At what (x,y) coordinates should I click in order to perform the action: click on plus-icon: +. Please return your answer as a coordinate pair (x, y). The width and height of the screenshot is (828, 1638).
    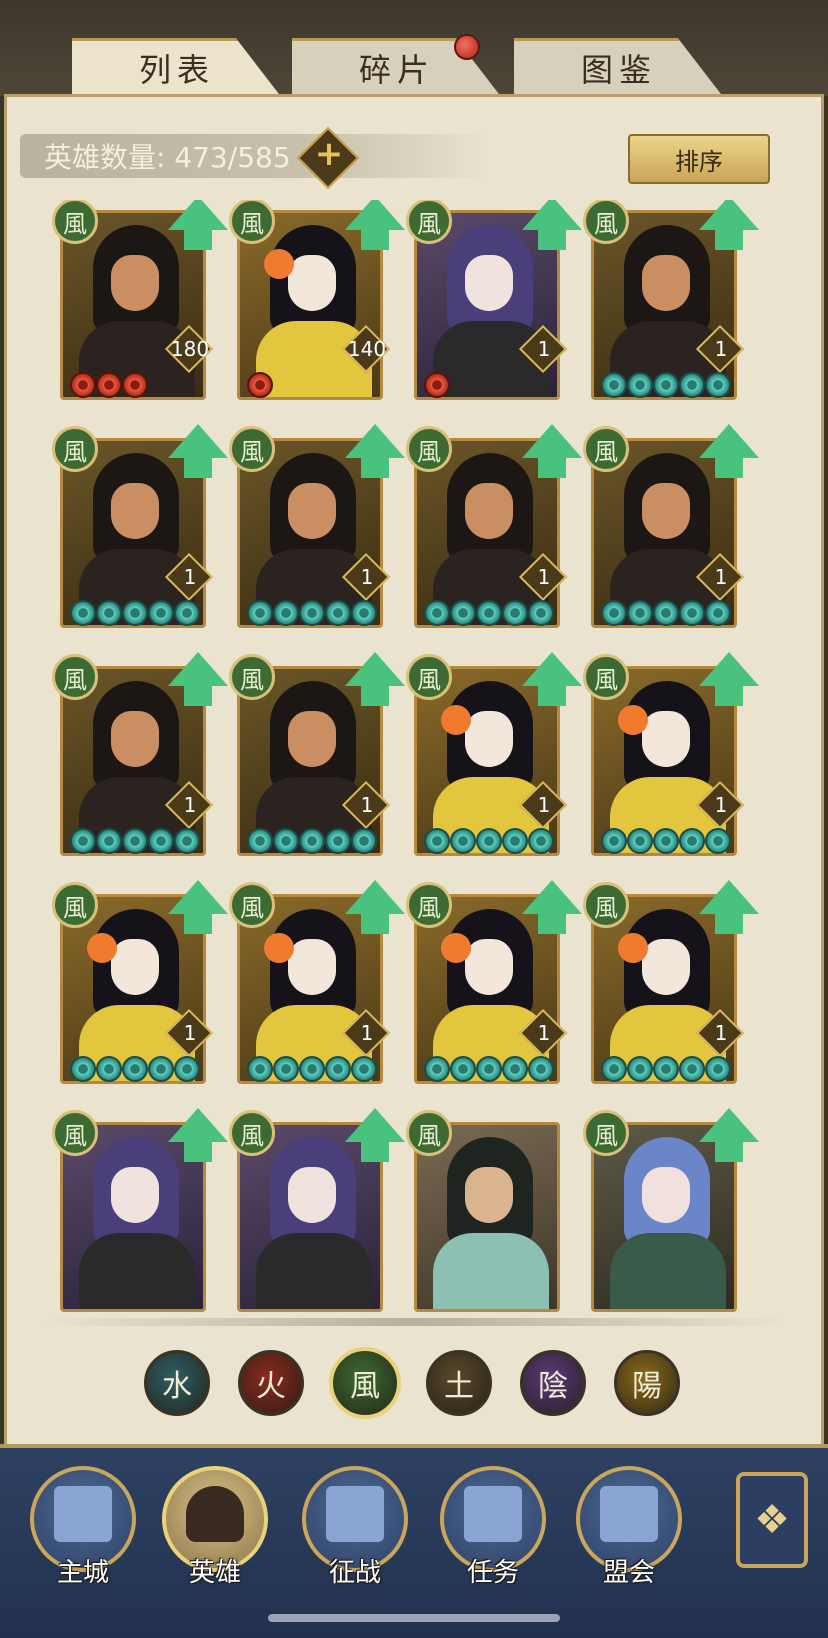
    Looking at the image, I should click on (329, 154).